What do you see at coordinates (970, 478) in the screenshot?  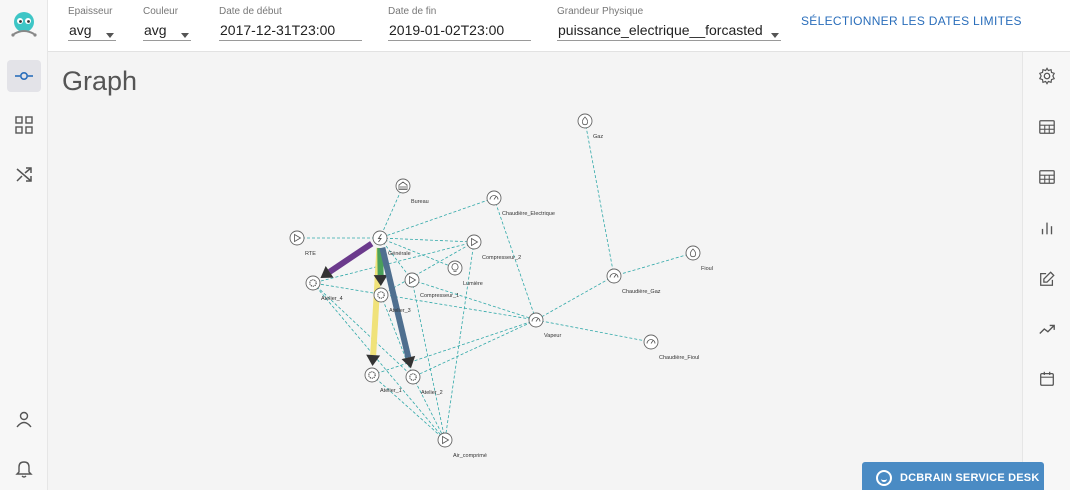 I see `service-desk-label: DCBRAIN SERVICE DESK` at bounding box center [970, 478].